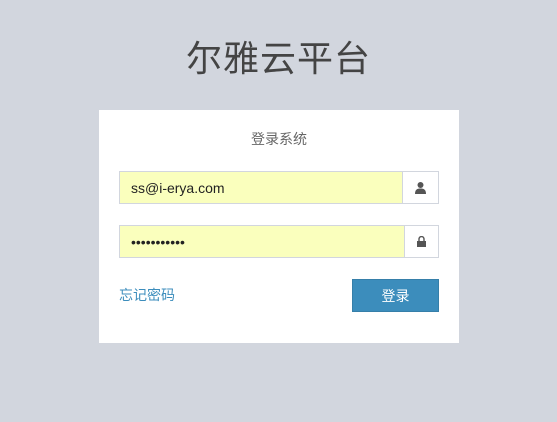 This screenshot has height=422, width=557. What do you see at coordinates (147, 296) in the screenshot?
I see `forgot-password-link: 忘记密码` at bounding box center [147, 296].